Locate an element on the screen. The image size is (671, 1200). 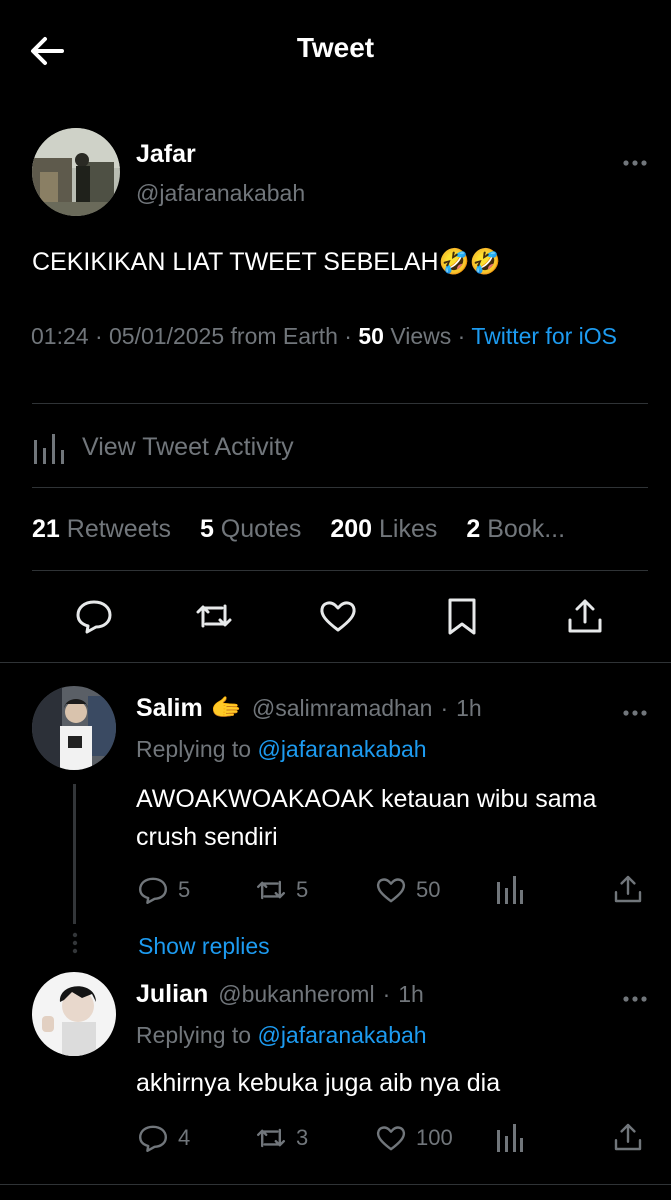
reply-button: 5 is located at coordinates (163, 890).